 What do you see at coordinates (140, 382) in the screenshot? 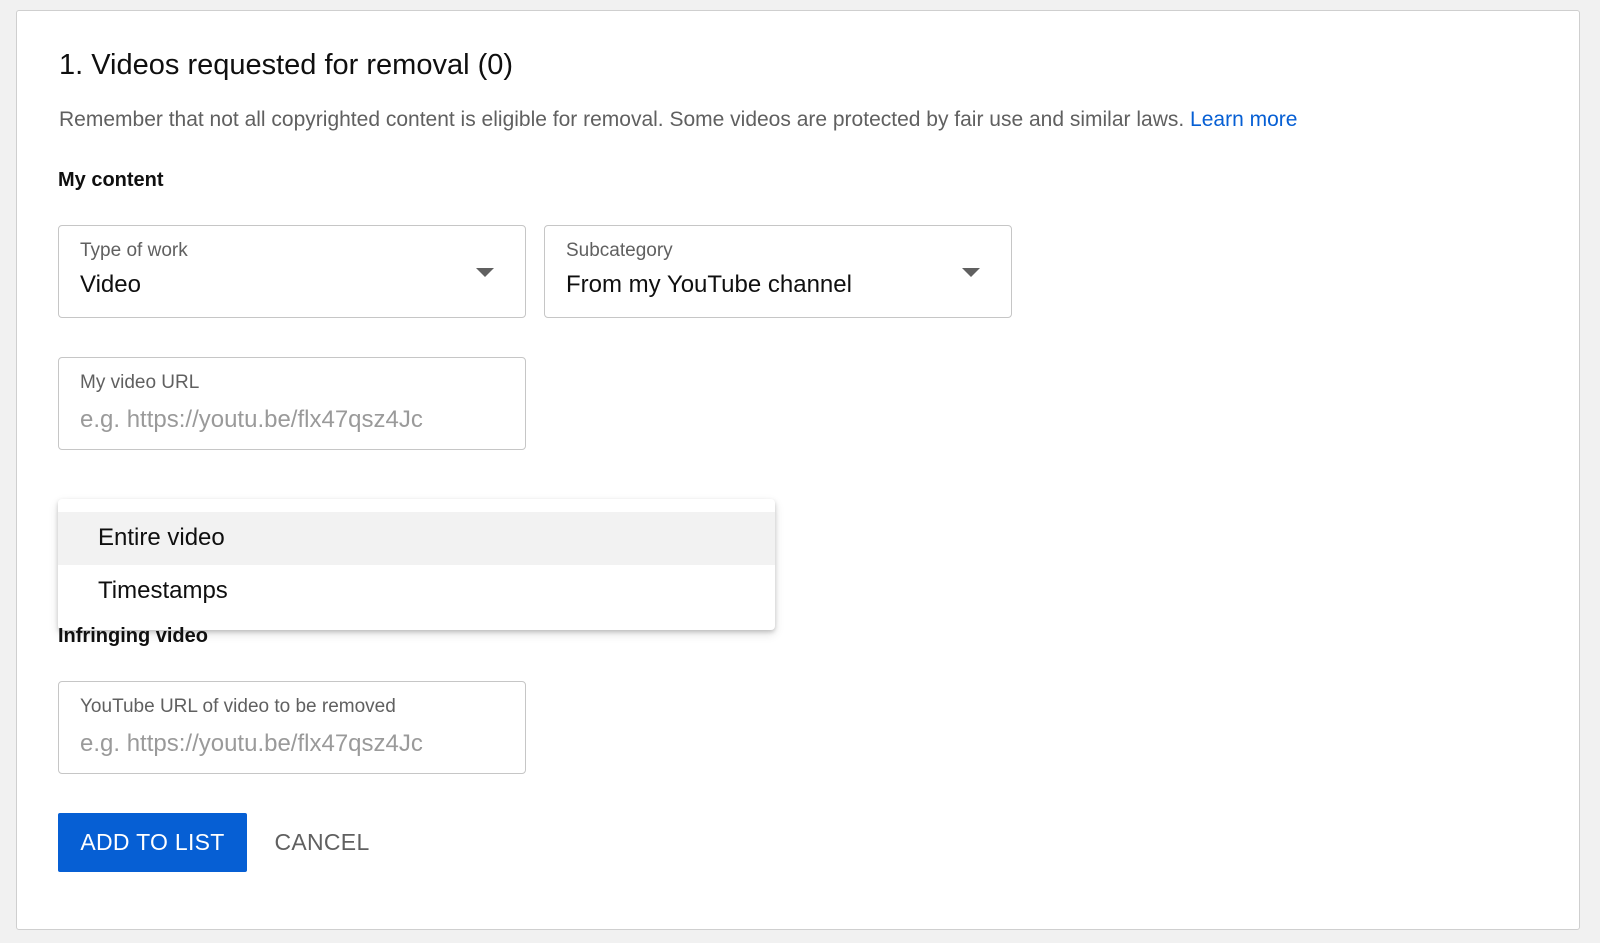
I see `my-video-url-label: My video URL` at bounding box center [140, 382].